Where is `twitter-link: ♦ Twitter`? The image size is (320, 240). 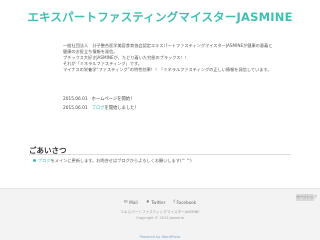
twitter-link: ♦ Twitter is located at coordinates (156, 202).